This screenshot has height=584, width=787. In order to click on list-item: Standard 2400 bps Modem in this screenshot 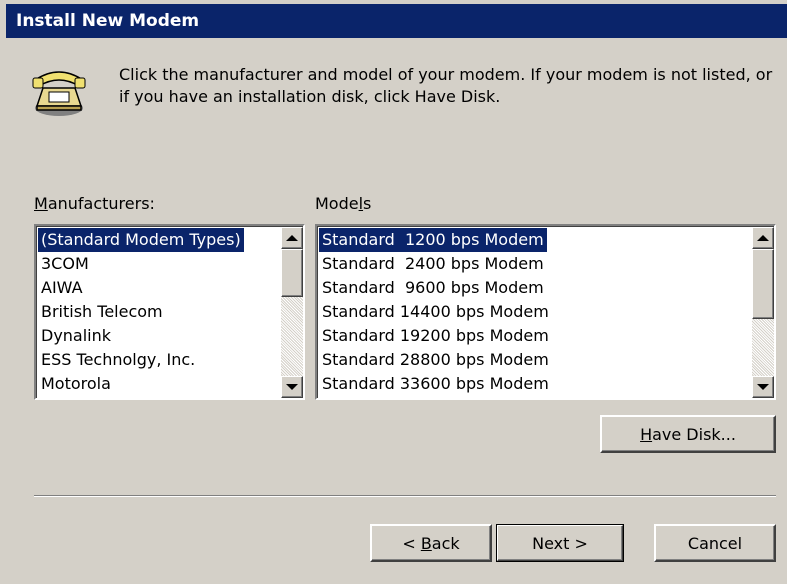, I will do `click(435, 264)`.